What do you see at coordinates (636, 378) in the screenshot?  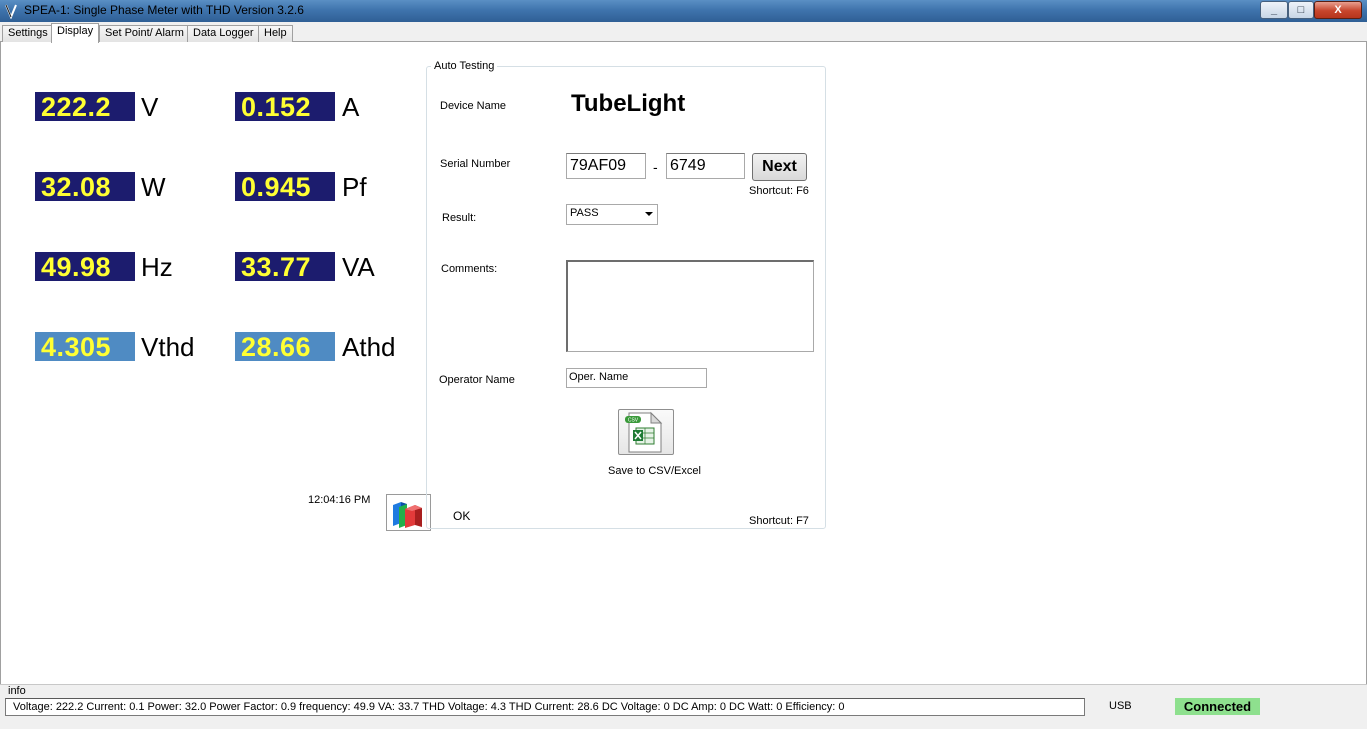 I see `operator-name-input: Oper. Name` at bounding box center [636, 378].